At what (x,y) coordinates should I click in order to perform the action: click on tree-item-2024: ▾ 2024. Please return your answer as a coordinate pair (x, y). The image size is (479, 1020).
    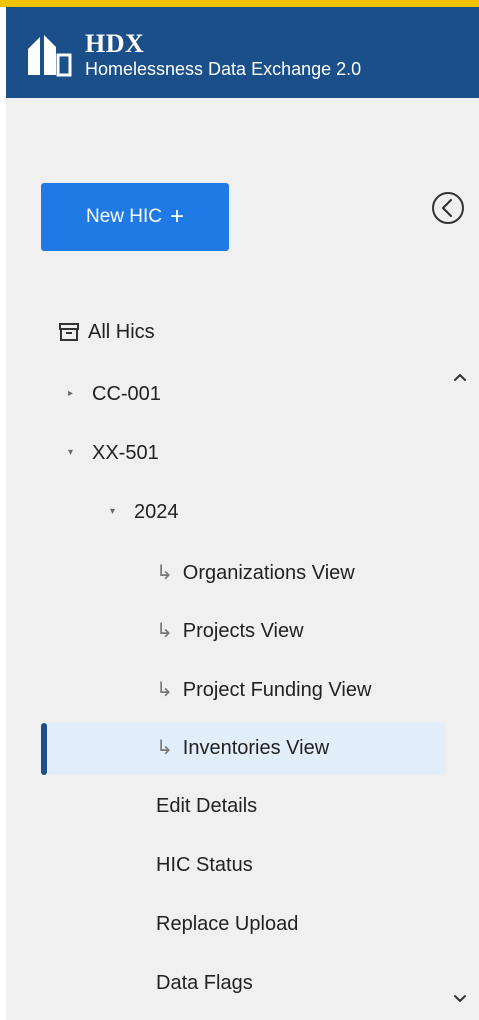
    Looking at the image, I should click on (144, 512).